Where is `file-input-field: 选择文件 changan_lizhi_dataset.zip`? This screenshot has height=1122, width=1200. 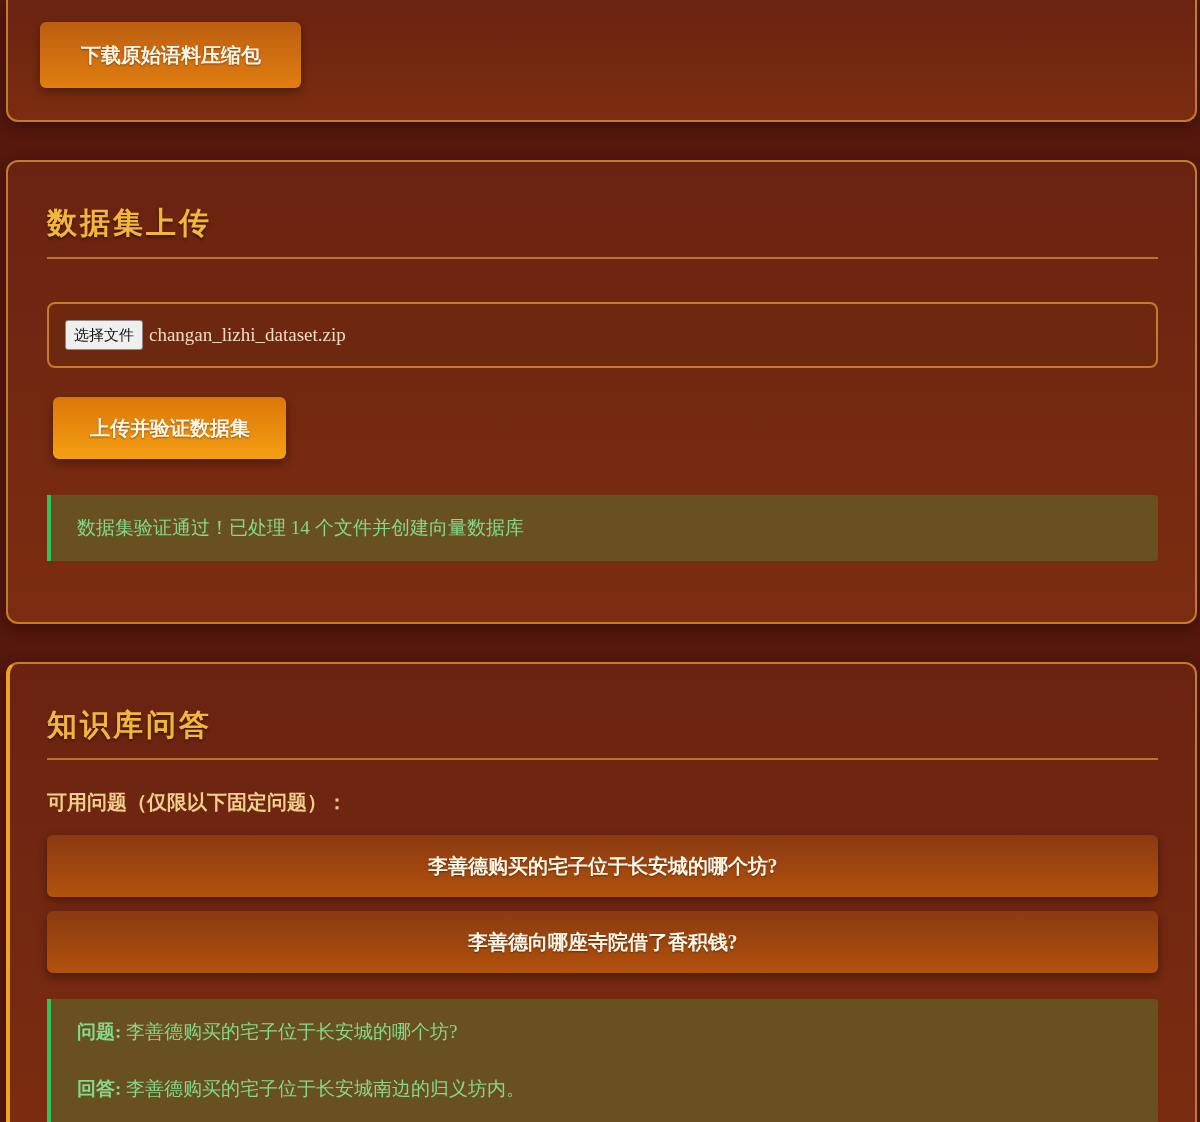 file-input-field: 选择文件 changan_lizhi_dataset.zip is located at coordinates (602, 335).